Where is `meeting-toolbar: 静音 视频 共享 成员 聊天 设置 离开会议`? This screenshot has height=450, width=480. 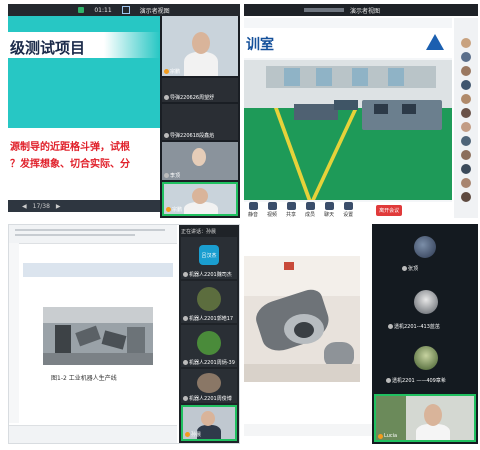 meeting-toolbar: 静音 视频 共享 成员 聊天 设置 离开会议 is located at coordinates (348, 210).